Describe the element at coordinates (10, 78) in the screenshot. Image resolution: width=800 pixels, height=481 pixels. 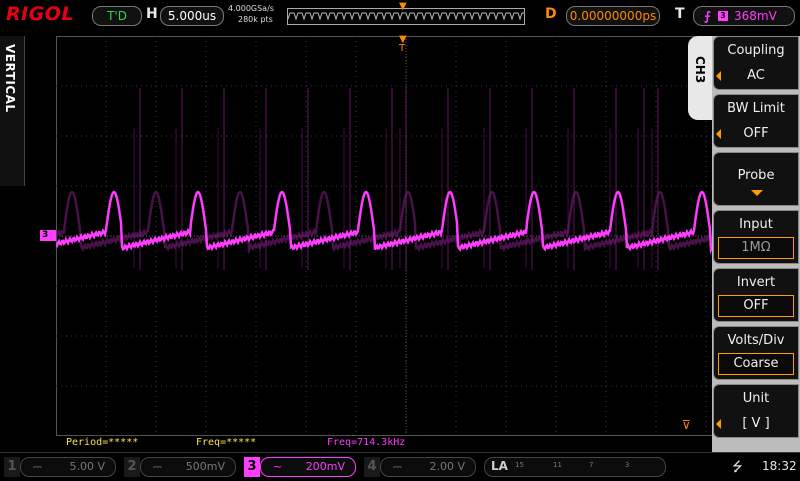
I see `vertical-tab-label: VERTICAL` at that location.